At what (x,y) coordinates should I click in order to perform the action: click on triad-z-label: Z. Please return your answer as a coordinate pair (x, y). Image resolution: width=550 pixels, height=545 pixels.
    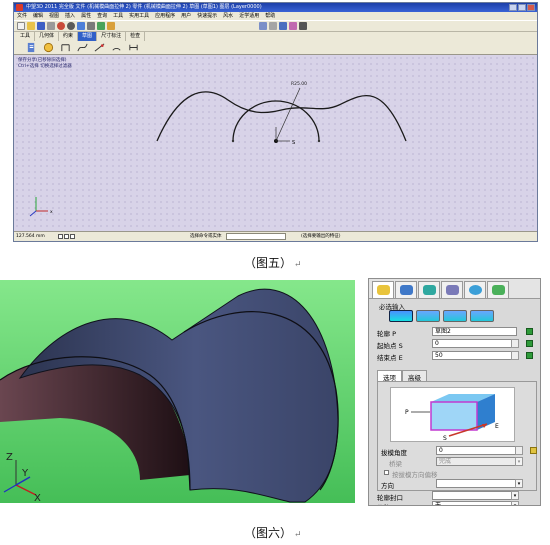
    Looking at the image, I should click on (9, 457).